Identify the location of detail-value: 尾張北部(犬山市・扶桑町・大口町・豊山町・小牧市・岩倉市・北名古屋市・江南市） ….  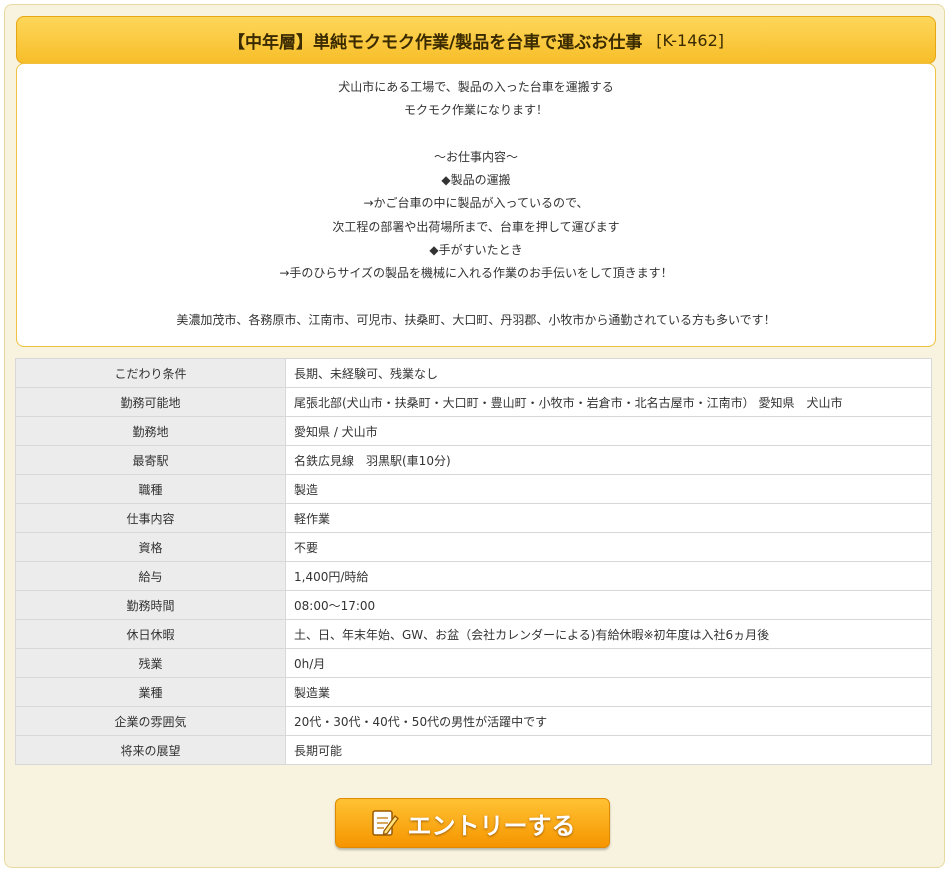
(608, 402).